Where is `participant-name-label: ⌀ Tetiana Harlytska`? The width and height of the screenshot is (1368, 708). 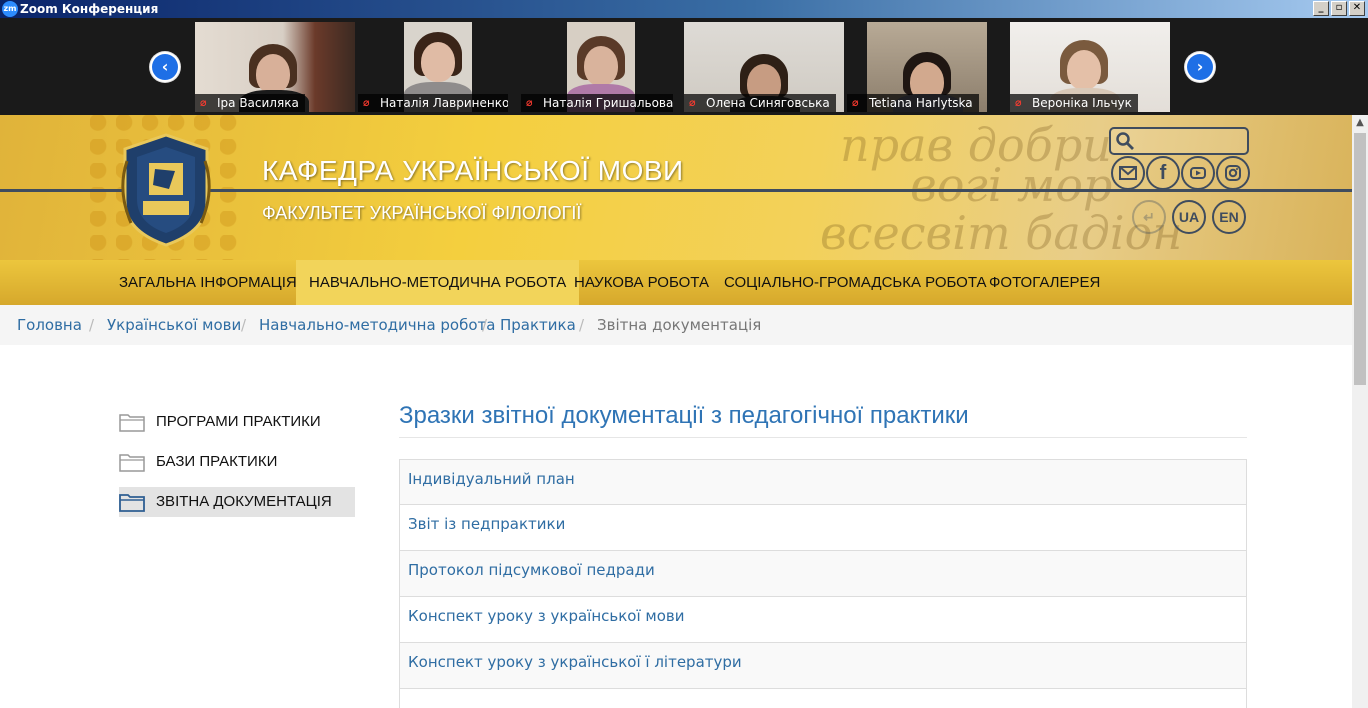
participant-name-label: ⌀ Tetiana Harlytska is located at coordinates (913, 103).